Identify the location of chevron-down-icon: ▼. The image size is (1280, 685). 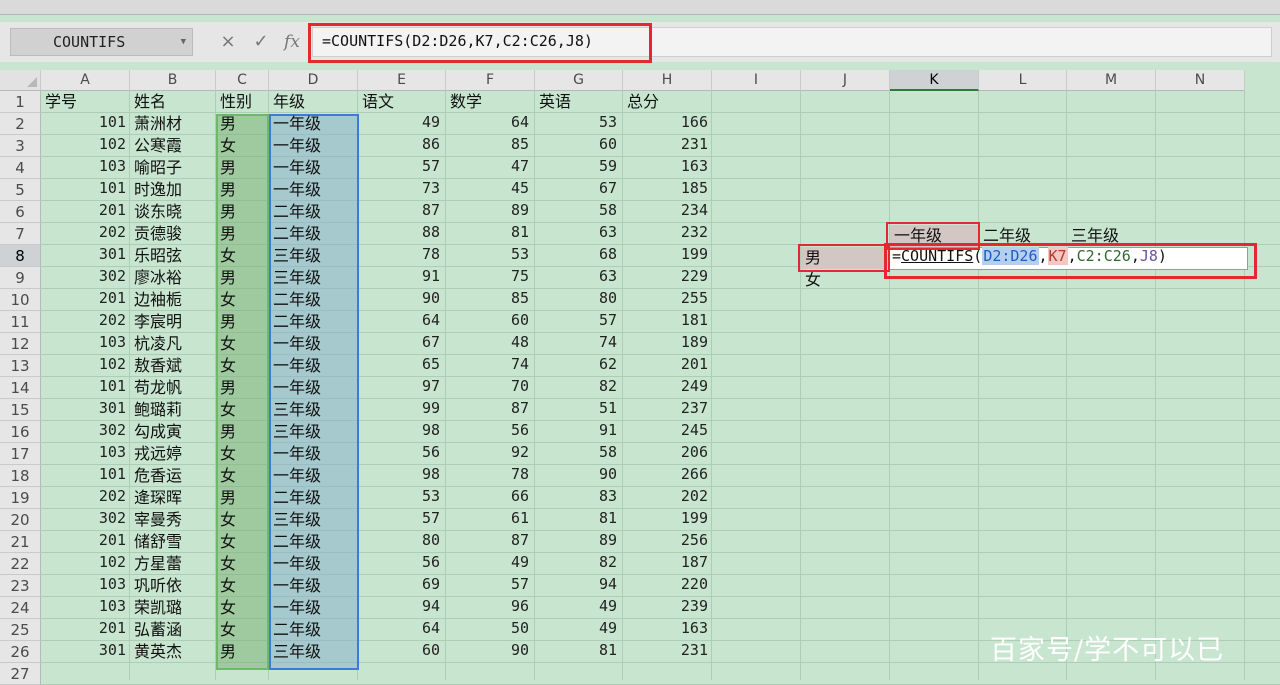
(183, 42).